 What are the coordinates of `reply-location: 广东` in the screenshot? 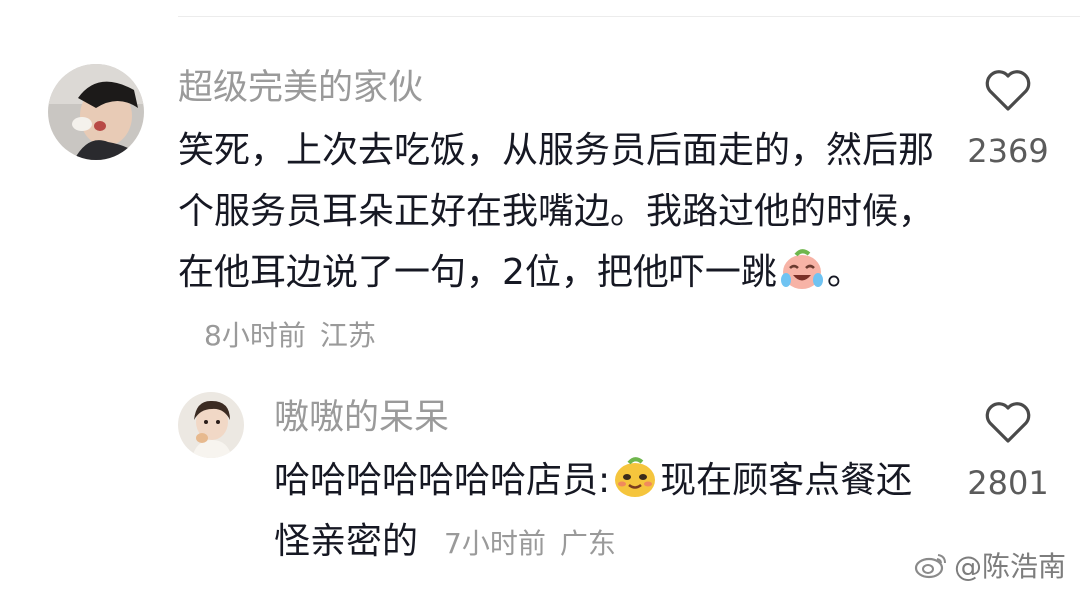 It's located at (587, 543).